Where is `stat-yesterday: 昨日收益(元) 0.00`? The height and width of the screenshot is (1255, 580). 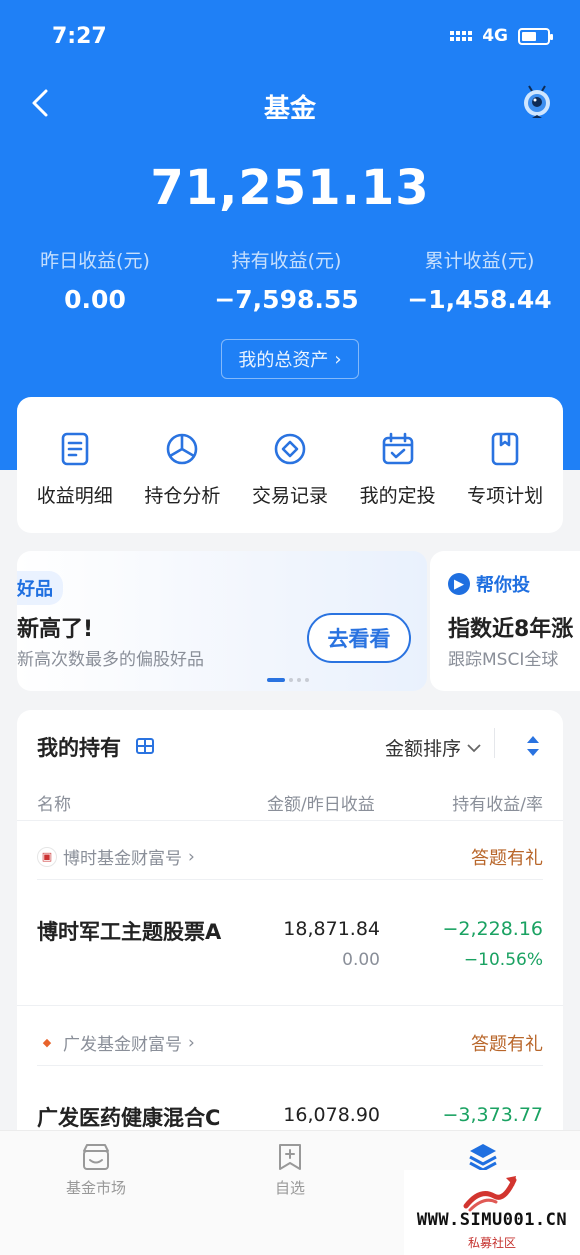 stat-yesterday: 昨日收益(元) 0.00 is located at coordinates (95, 280).